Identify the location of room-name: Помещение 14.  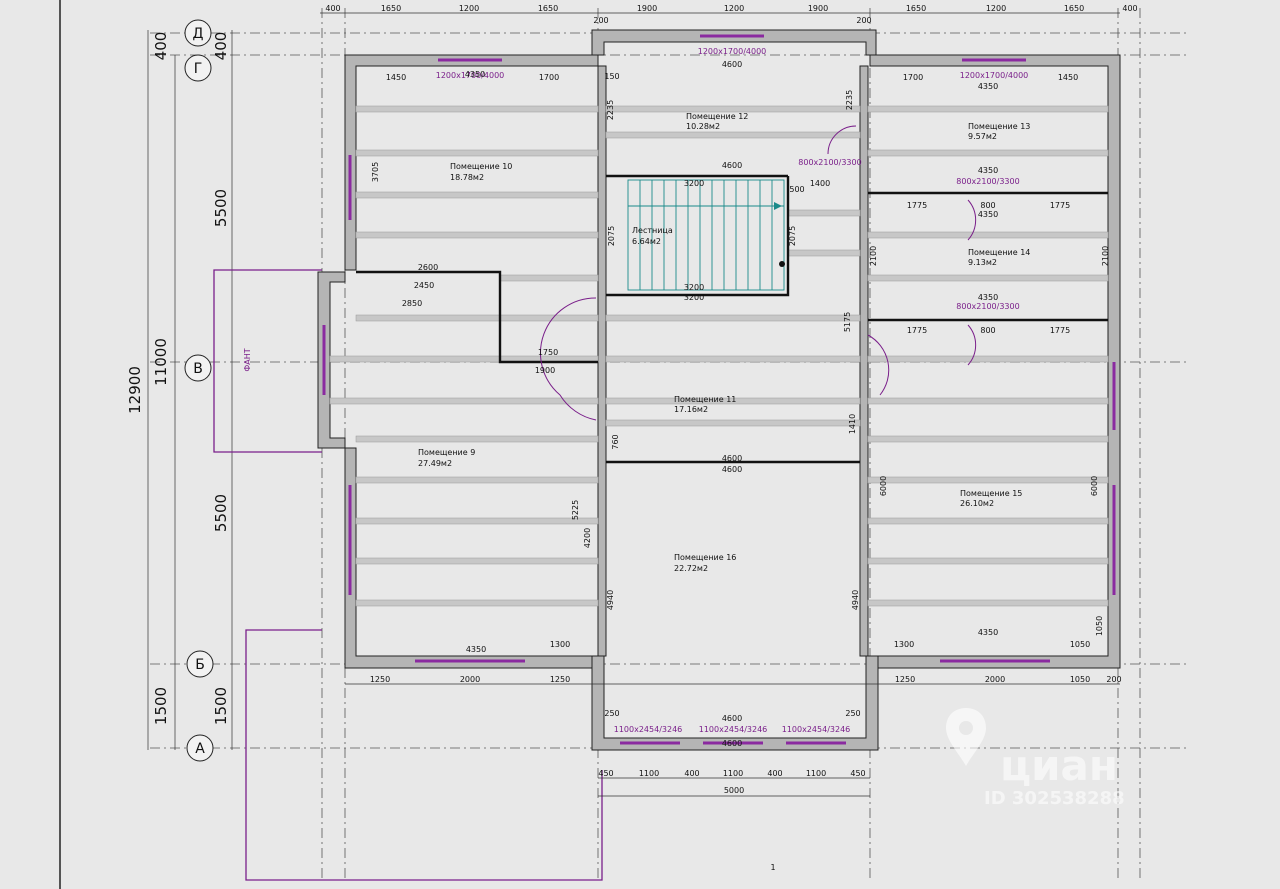
(999, 252).